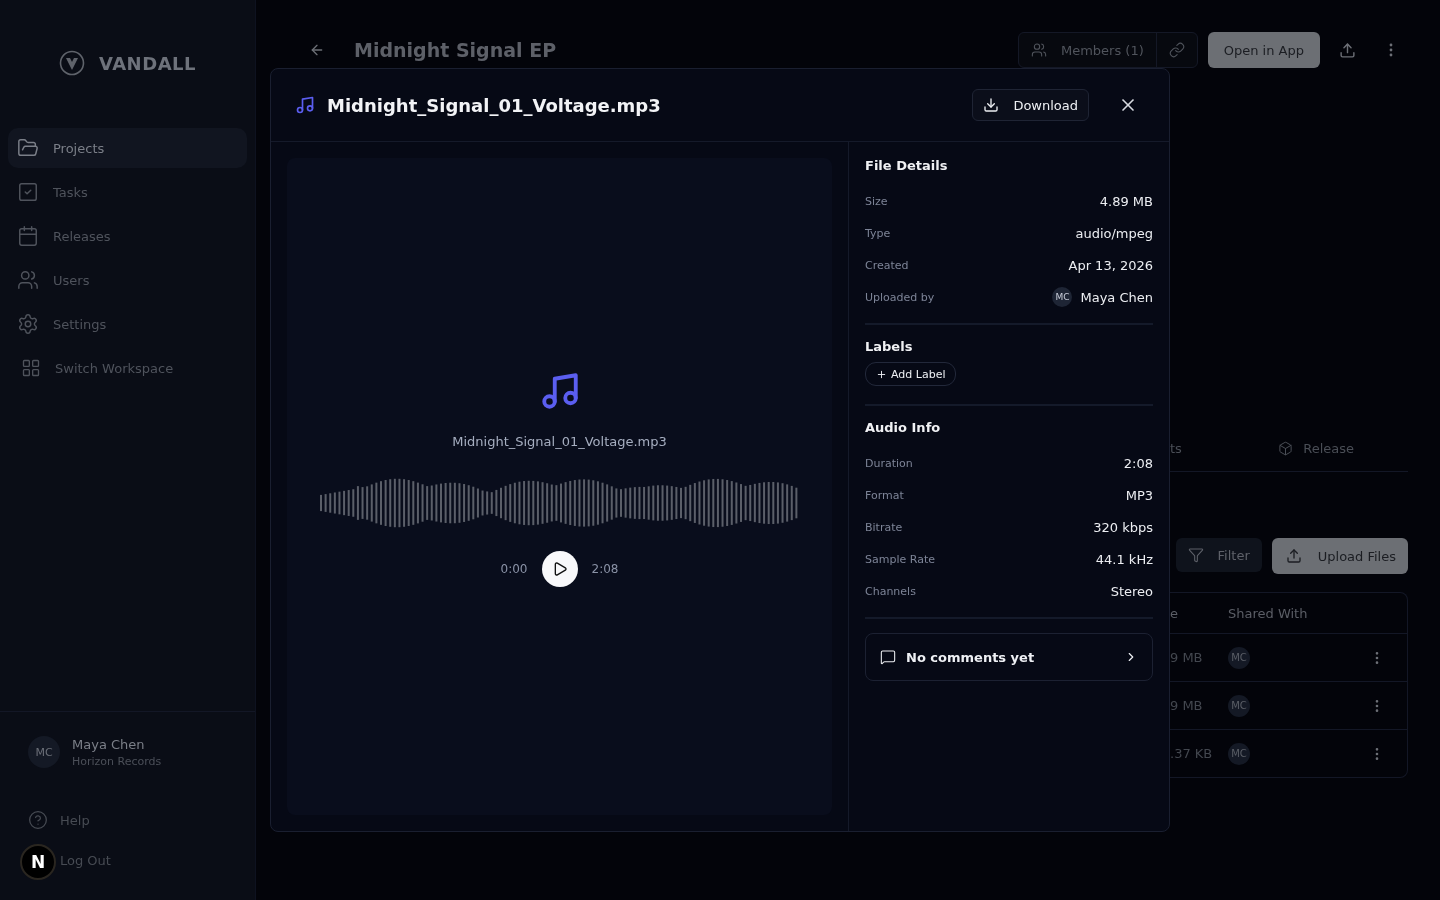  What do you see at coordinates (117, 761) in the screenshot?
I see `user-organization: Horizon Records` at bounding box center [117, 761].